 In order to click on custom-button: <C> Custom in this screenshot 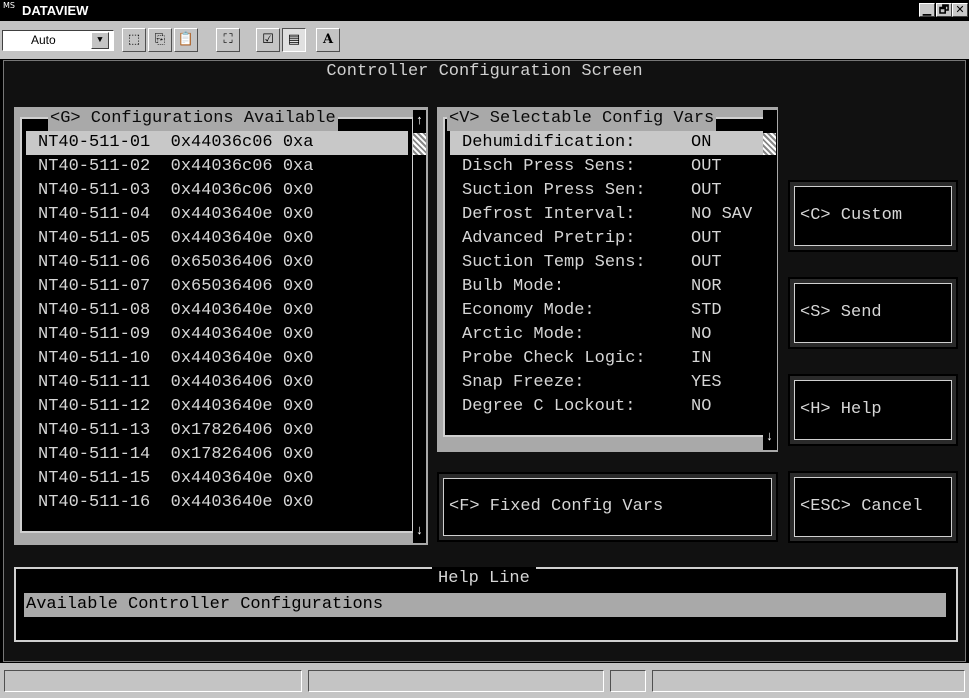, I will do `click(873, 216)`.